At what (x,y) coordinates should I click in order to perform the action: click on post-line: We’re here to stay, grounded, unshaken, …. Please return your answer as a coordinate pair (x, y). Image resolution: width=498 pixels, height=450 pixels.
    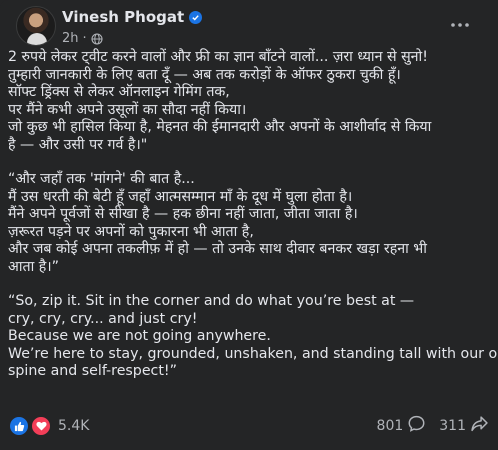
    Looking at the image, I should click on (253, 353).